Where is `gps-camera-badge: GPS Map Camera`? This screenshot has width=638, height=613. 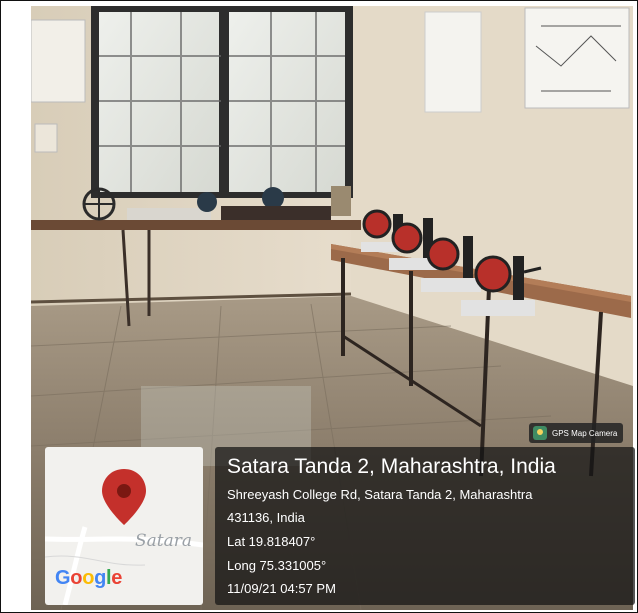 gps-camera-badge: GPS Map Camera is located at coordinates (576, 433).